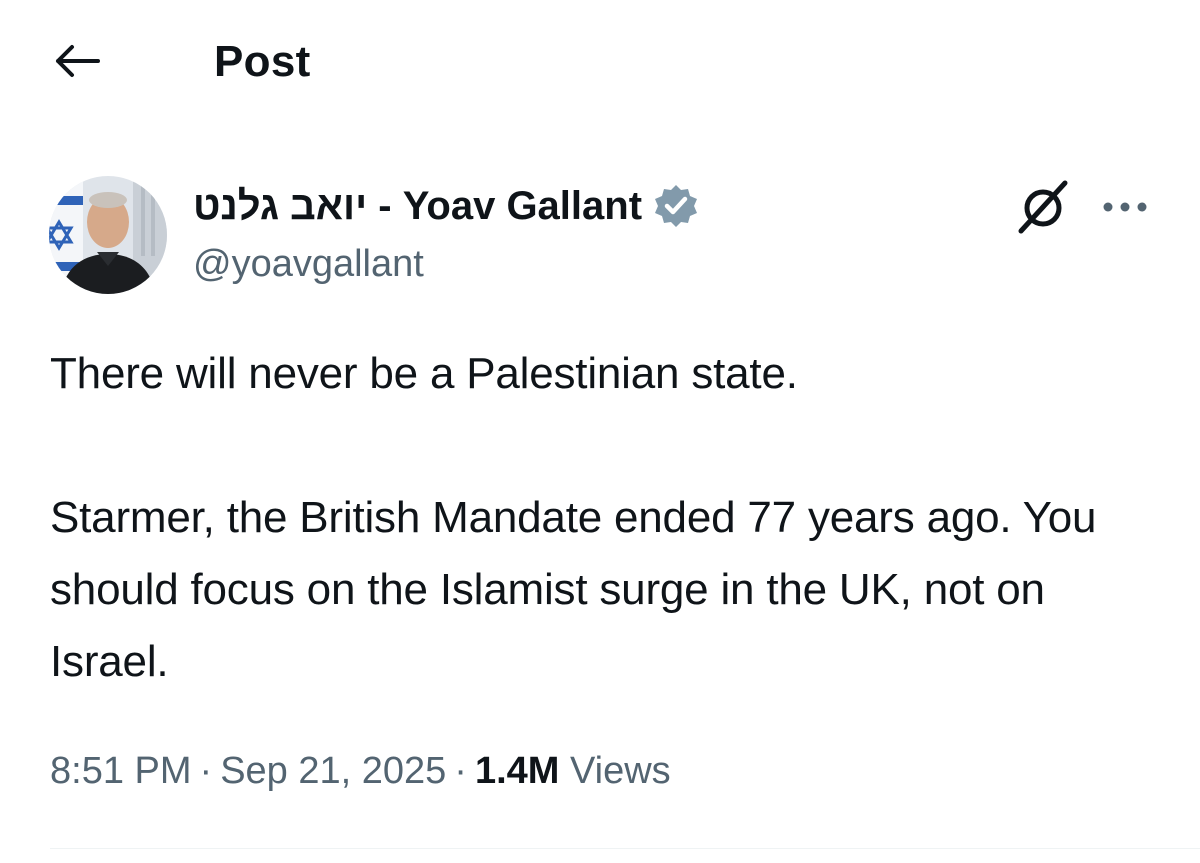  I want to click on post-paragraph: There will never be a Palestinian state., so click(424, 373).